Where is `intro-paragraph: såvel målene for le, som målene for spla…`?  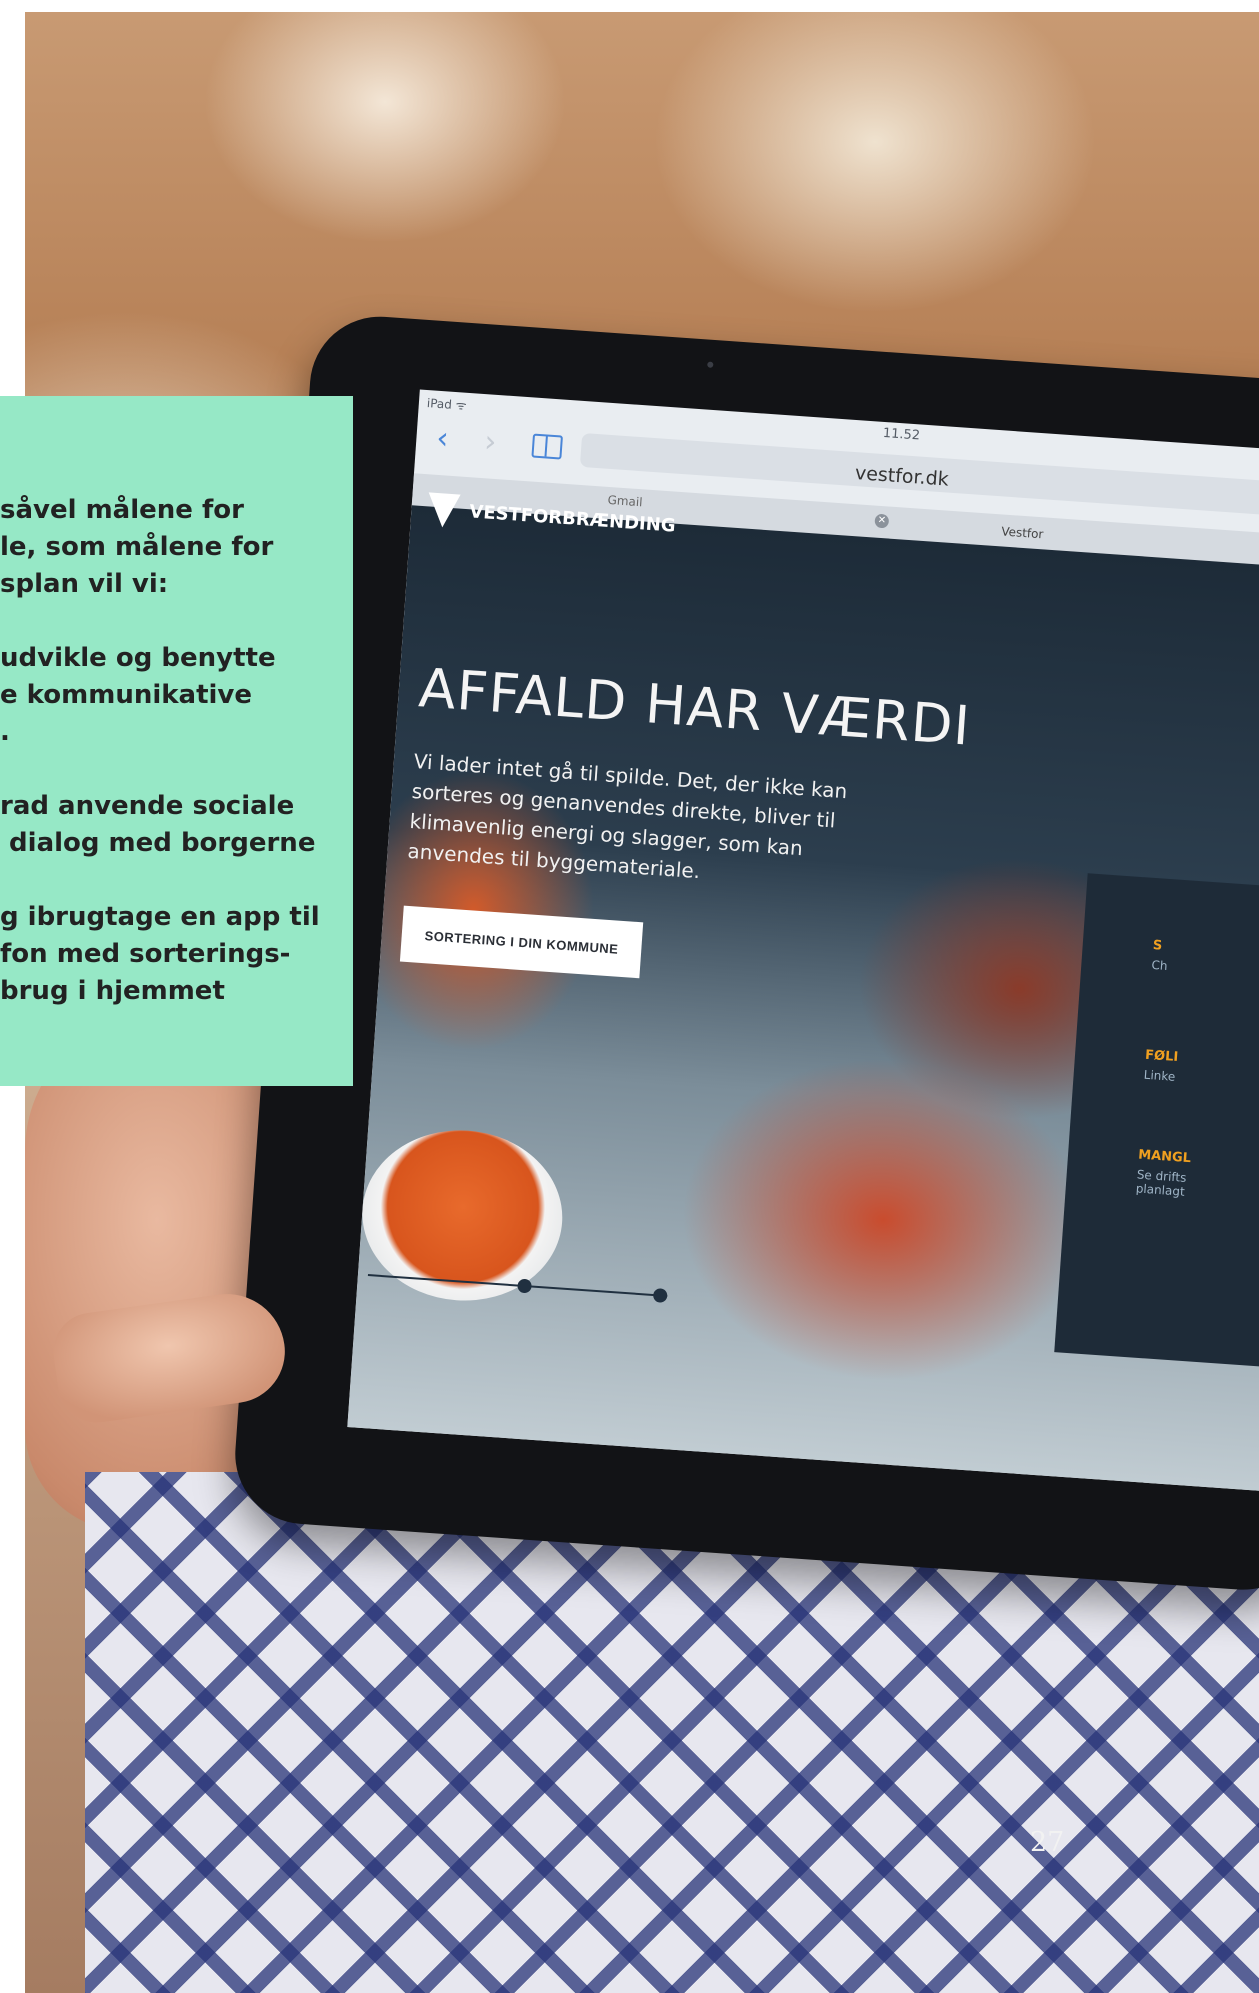
intro-paragraph: såvel målene for le, som målene for spla… is located at coordinates (176, 547).